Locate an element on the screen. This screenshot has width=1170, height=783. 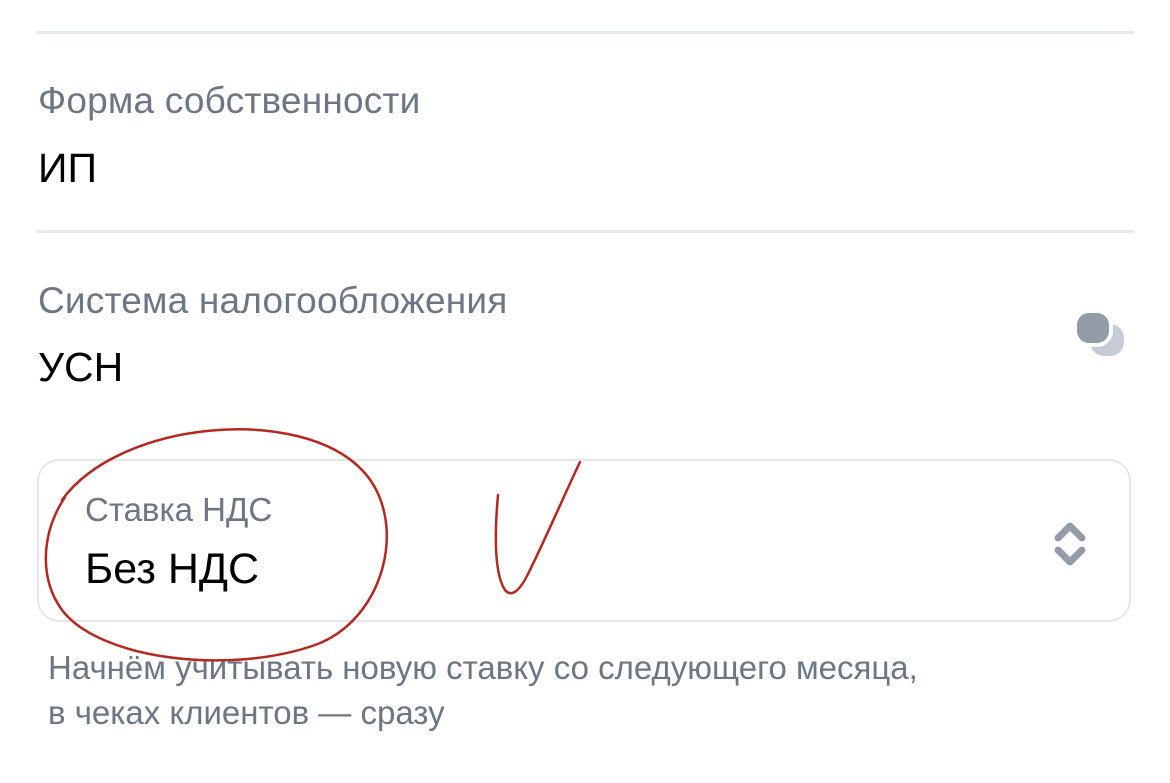
vat-rate-label: Ставка НДС is located at coordinates (179, 509).